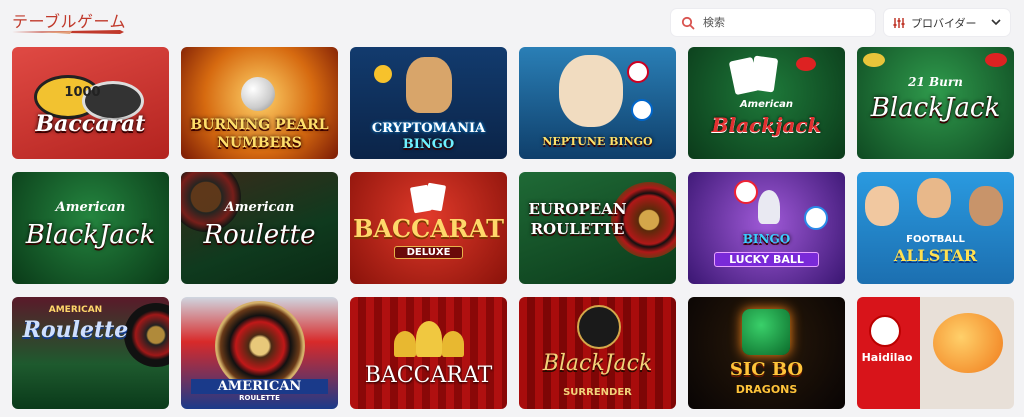 This screenshot has width=1024, height=417. I want to click on game-tile-21-burn-blackjack: 21 Burn BlackJack, so click(935, 103).